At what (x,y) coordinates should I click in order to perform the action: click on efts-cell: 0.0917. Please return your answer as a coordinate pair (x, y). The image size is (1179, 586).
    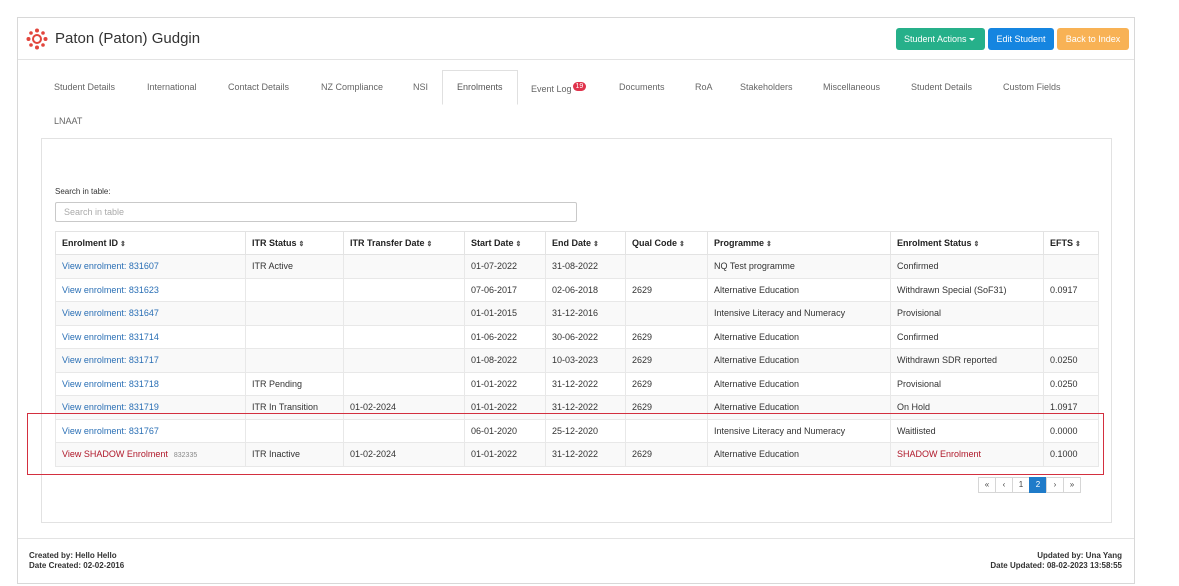
    Looking at the image, I should click on (1071, 289).